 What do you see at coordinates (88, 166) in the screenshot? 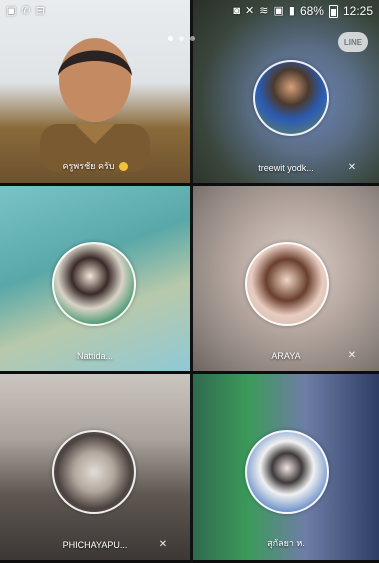
I see `participant-name: ครูพรชัย ครับ` at bounding box center [88, 166].